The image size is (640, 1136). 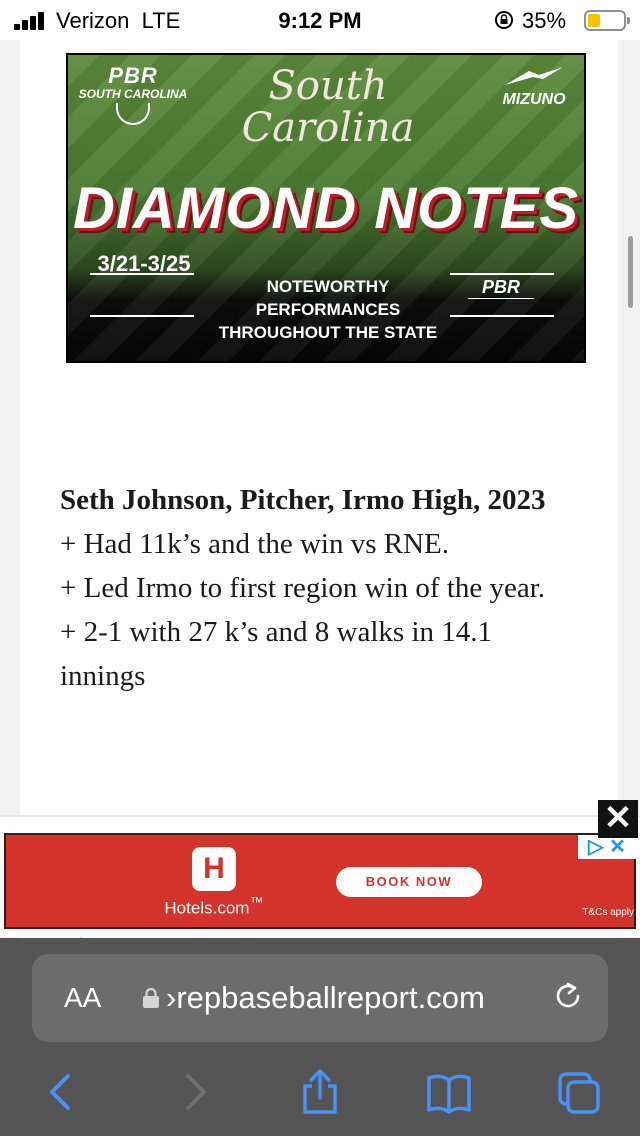 I want to click on battery-icon, so click(x=607, y=20).